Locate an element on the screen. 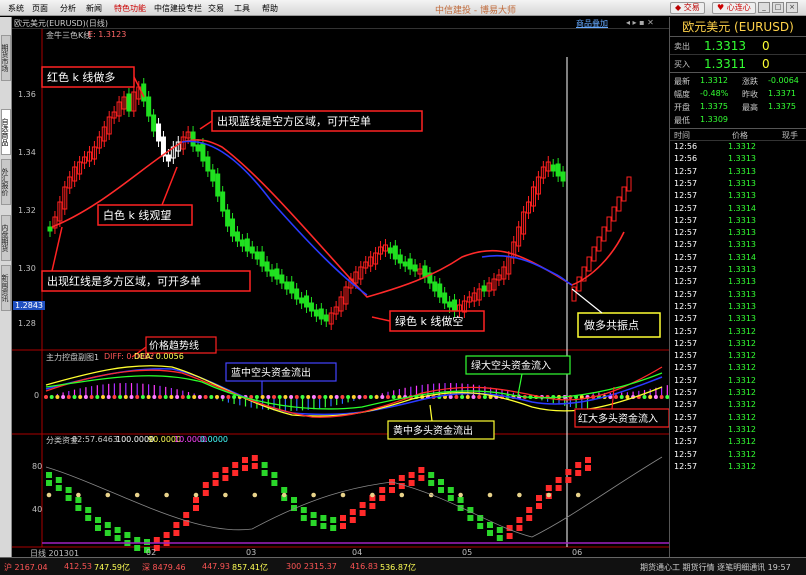  price-tick: 1.32 is located at coordinates (27, 210).